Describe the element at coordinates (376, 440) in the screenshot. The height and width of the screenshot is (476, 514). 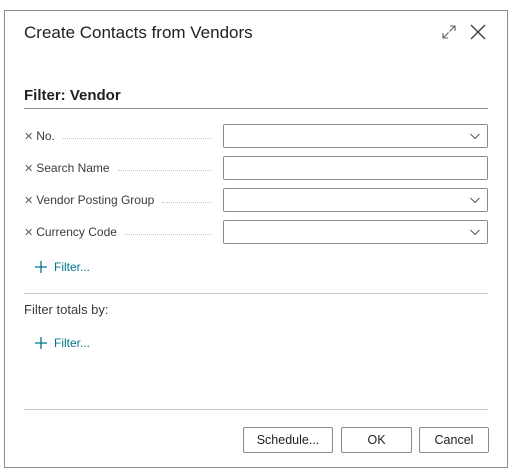
I see `ok-button: OK` at that location.